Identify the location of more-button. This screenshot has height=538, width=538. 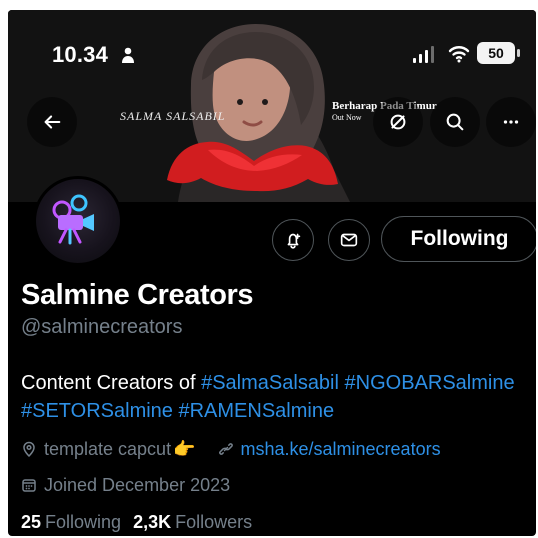
(511, 122).